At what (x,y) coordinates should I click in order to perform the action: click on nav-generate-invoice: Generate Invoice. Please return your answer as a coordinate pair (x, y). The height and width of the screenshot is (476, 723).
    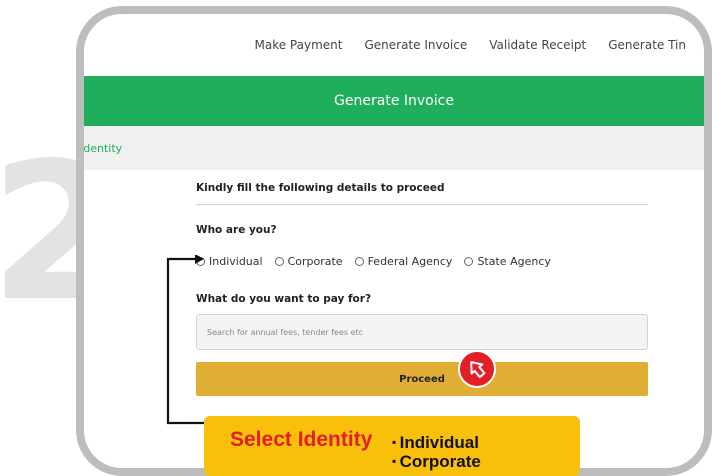
    Looking at the image, I should click on (415, 45).